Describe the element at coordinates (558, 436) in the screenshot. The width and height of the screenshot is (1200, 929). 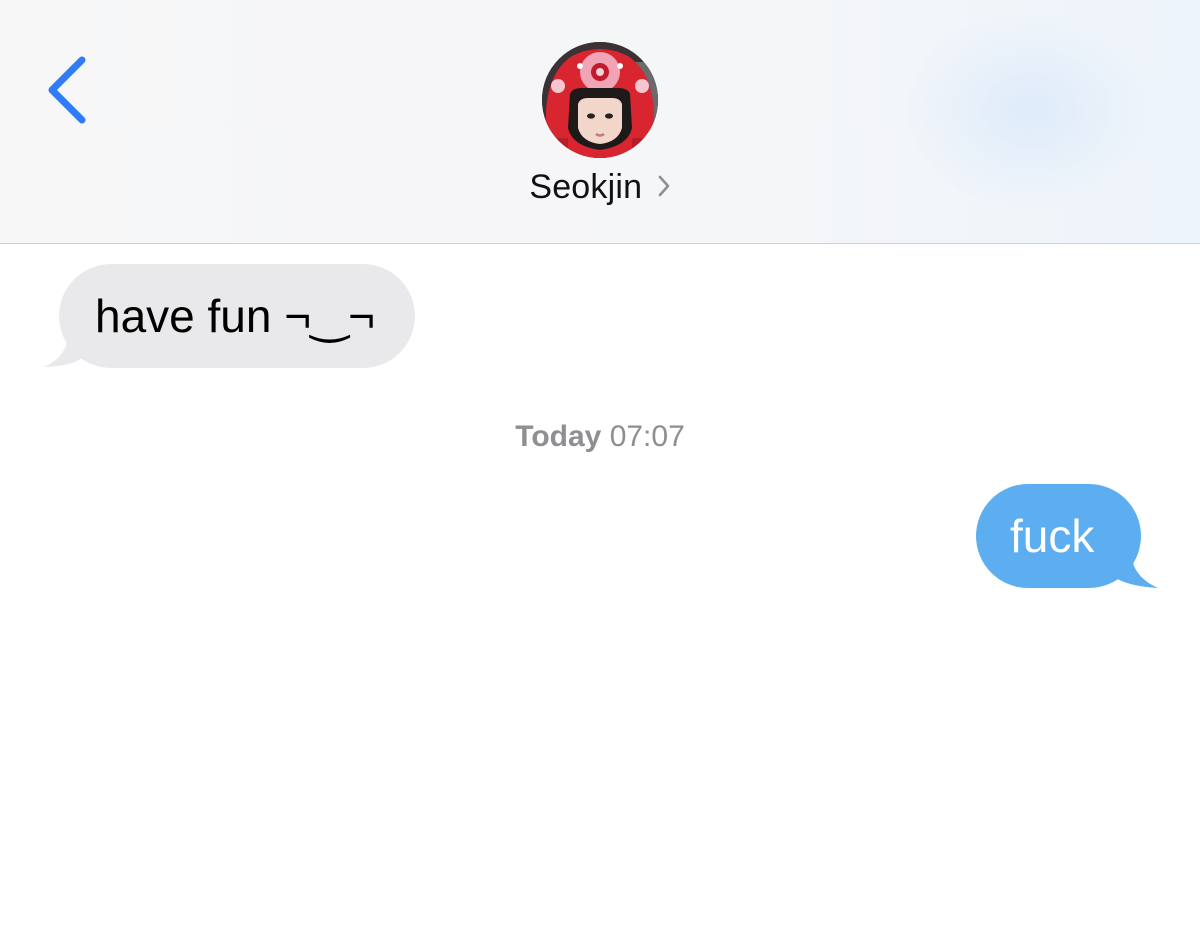
I see `timestamp-day: Today` at that location.